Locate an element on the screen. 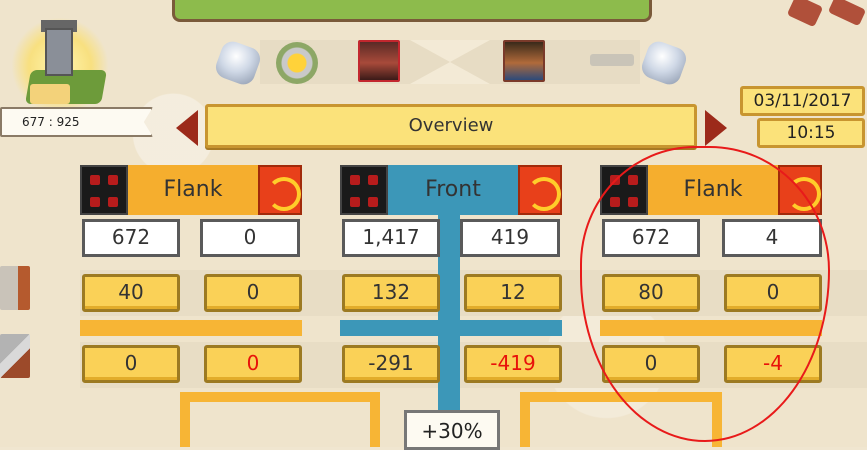  stat-value: 0 is located at coordinates (250, 238).